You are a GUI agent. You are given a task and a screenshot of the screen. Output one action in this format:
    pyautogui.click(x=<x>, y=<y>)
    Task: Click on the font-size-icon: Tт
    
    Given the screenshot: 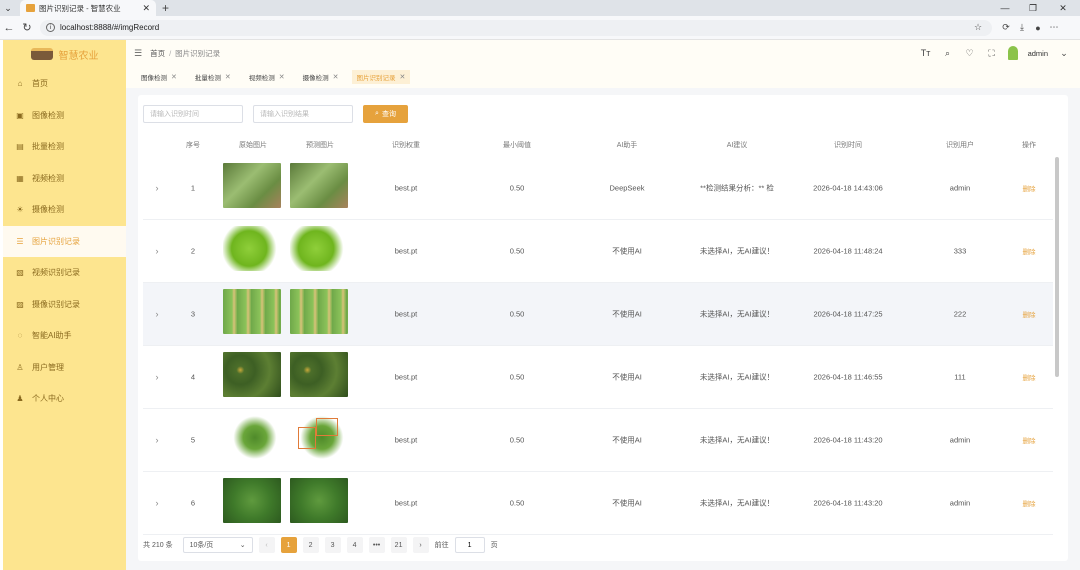 What is the action you would take?
    pyautogui.click(x=926, y=53)
    